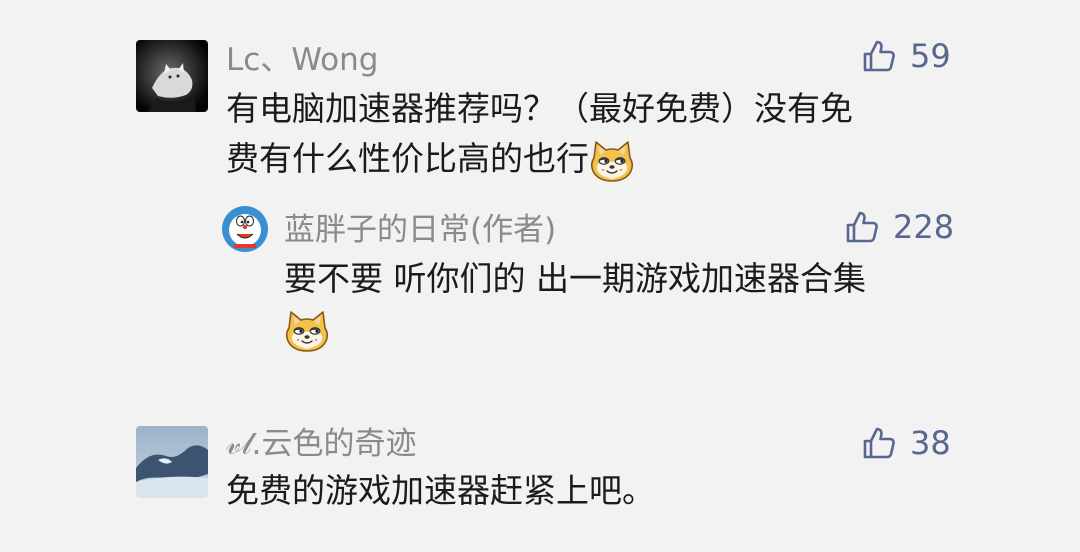 This screenshot has height=552, width=1080. What do you see at coordinates (420, 230) in the screenshot?
I see `username: 蓝胖子的日常(作者)` at bounding box center [420, 230].